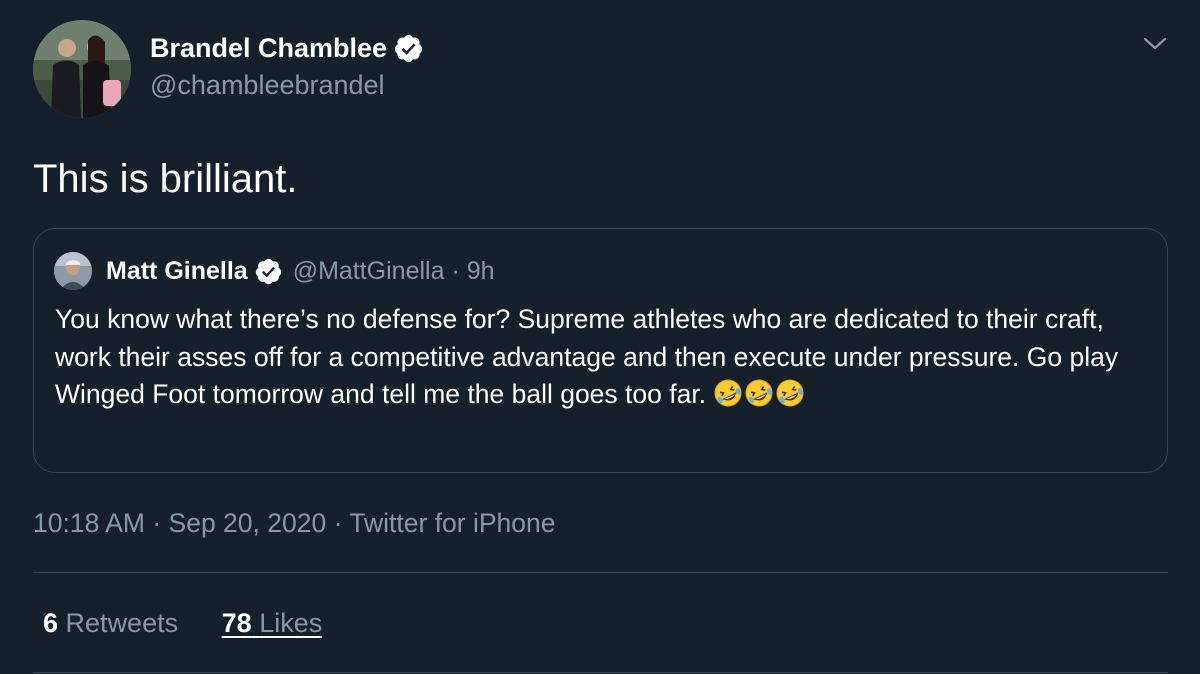 This screenshot has width=1200, height=674. I want to click on quoted-author-avatar-image, so click(73, 271).